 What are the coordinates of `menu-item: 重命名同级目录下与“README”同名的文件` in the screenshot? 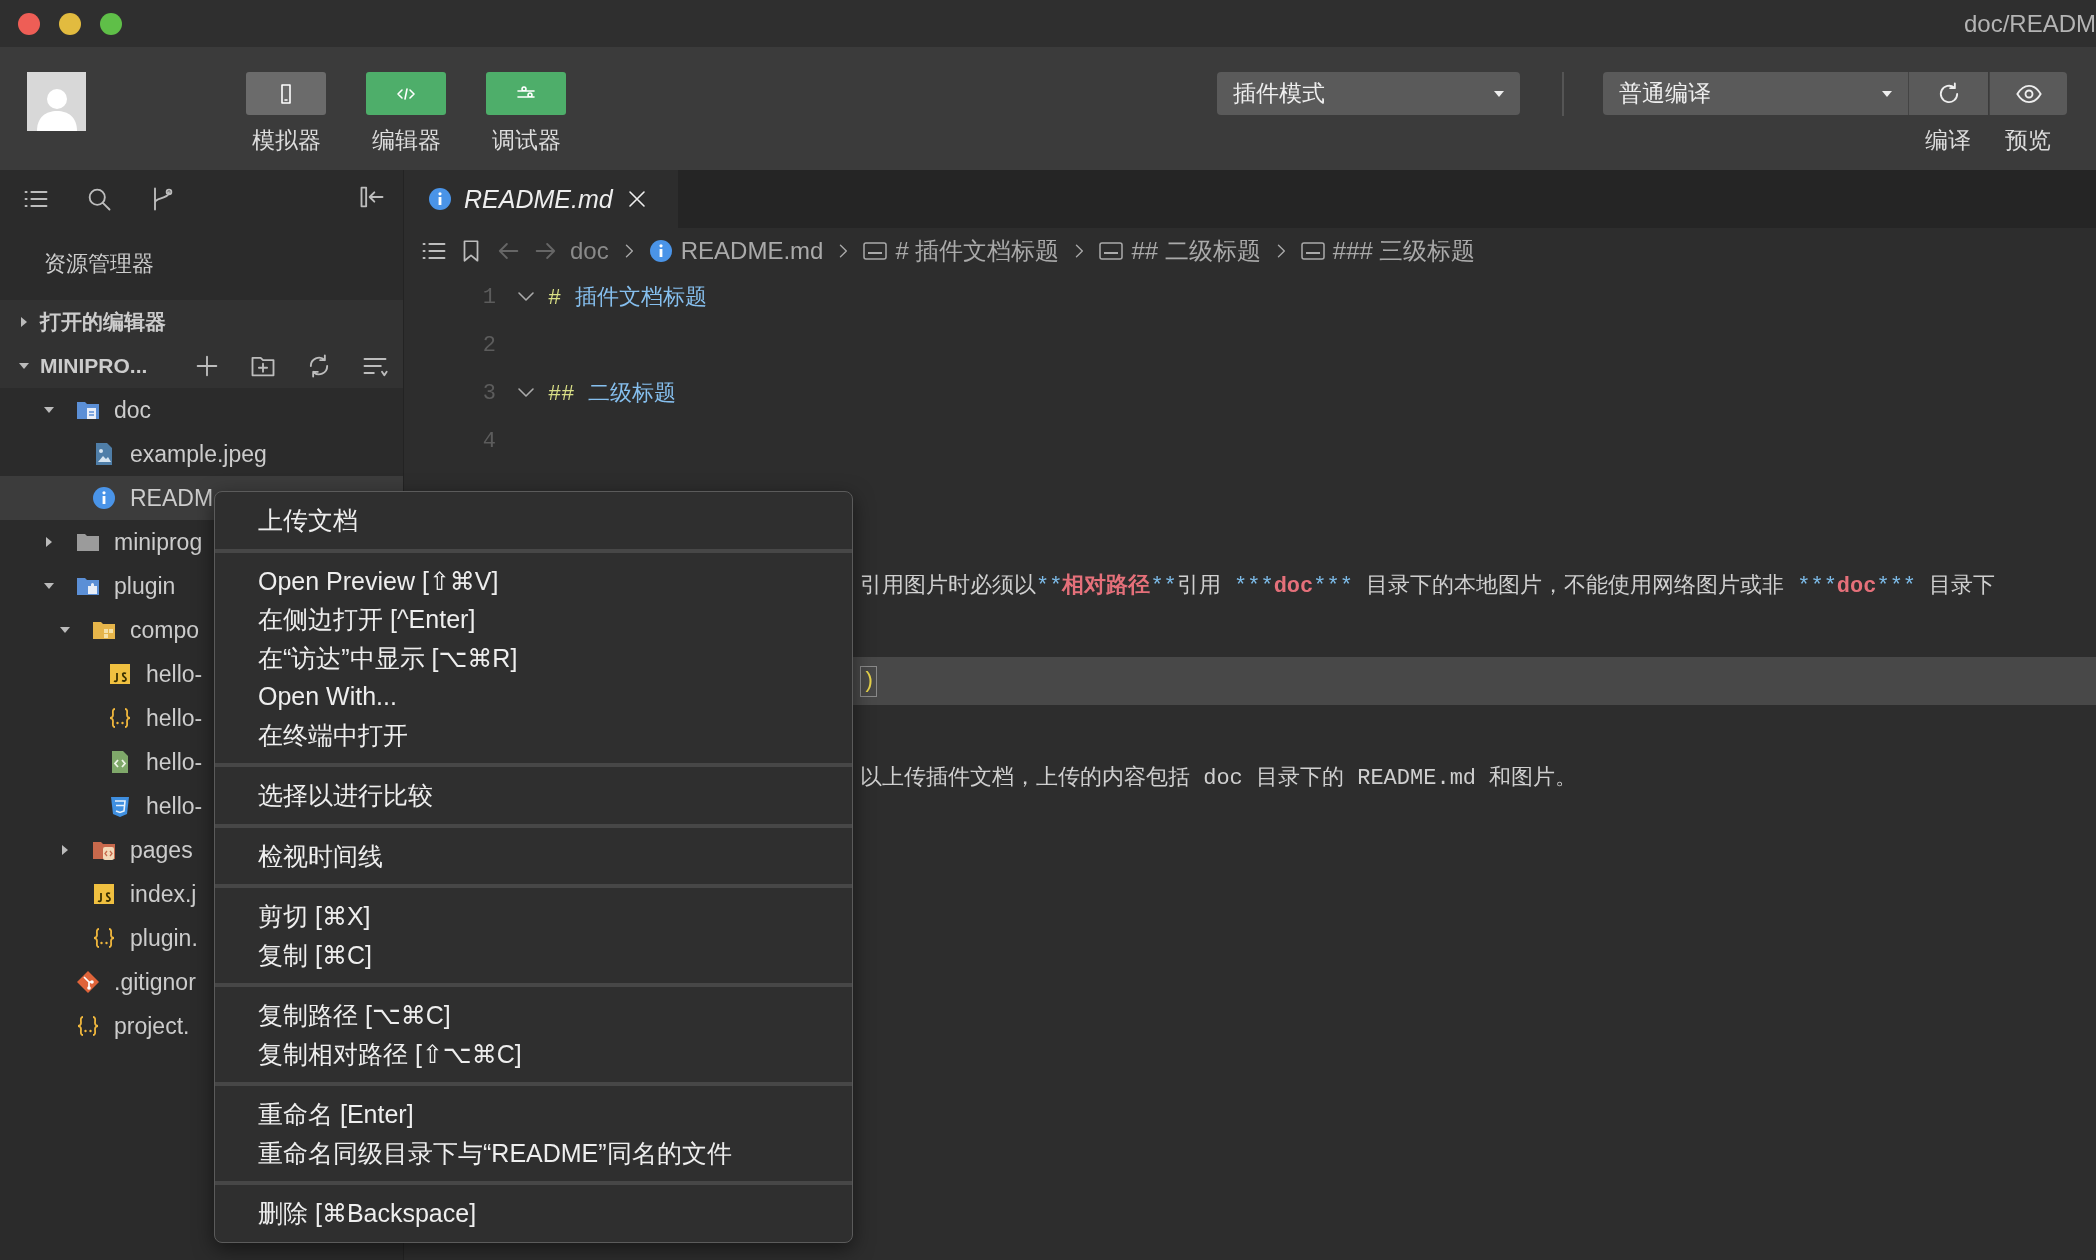 It's located at (533, 1152).